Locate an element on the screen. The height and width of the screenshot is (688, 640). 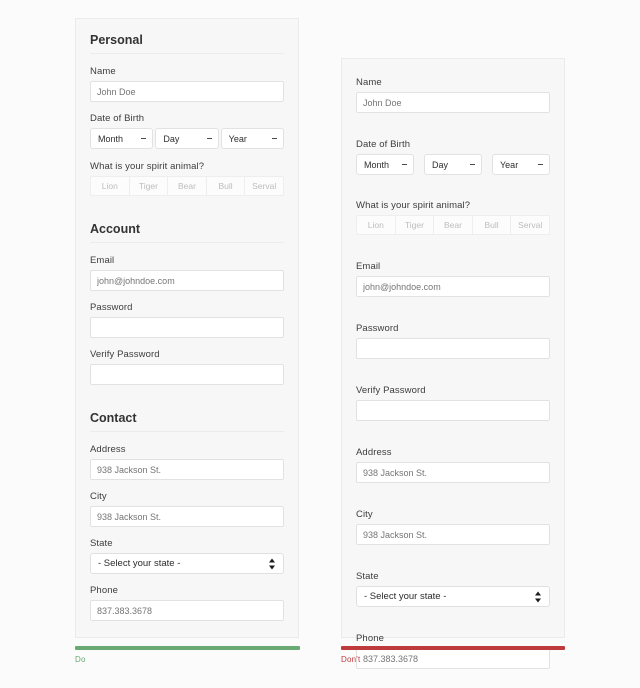
field-address: Address is located at coordinates (187, 462).